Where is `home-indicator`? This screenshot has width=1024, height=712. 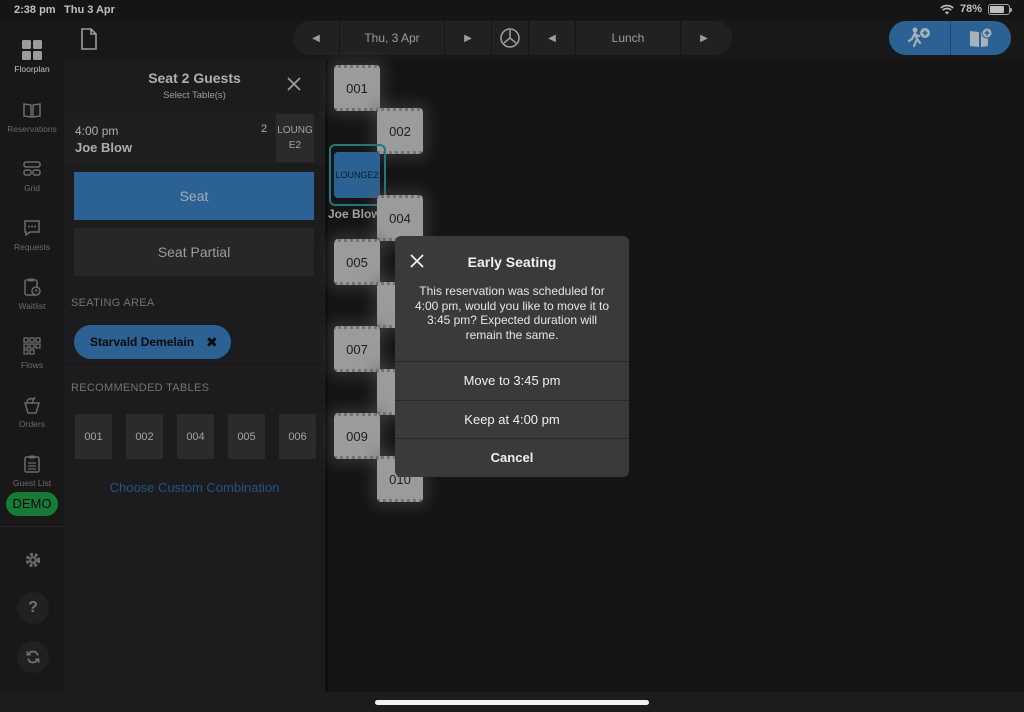
home-indicator is located at coordinates (512, 702).